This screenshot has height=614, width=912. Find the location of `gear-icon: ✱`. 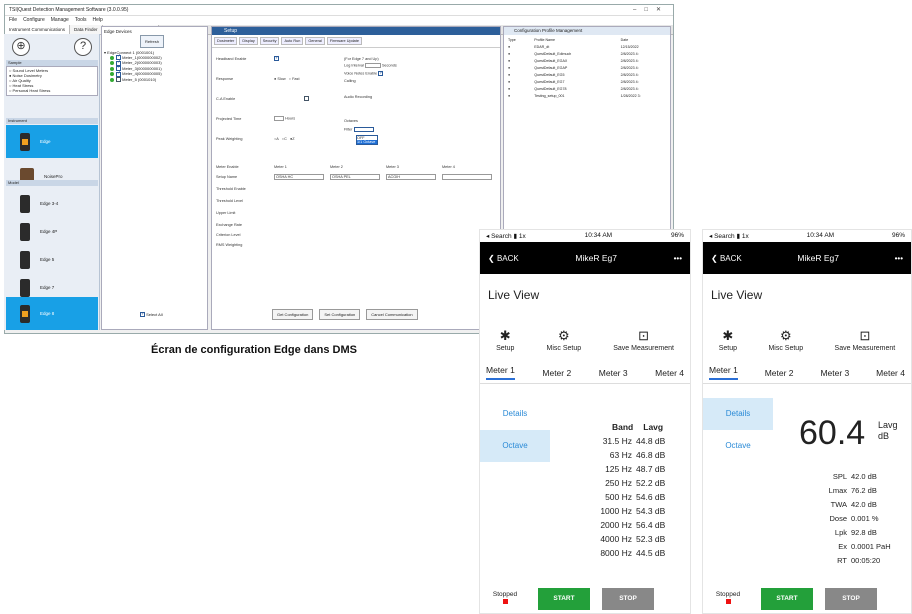

gear-icon: ✱ is located at coordinates (728, 335).